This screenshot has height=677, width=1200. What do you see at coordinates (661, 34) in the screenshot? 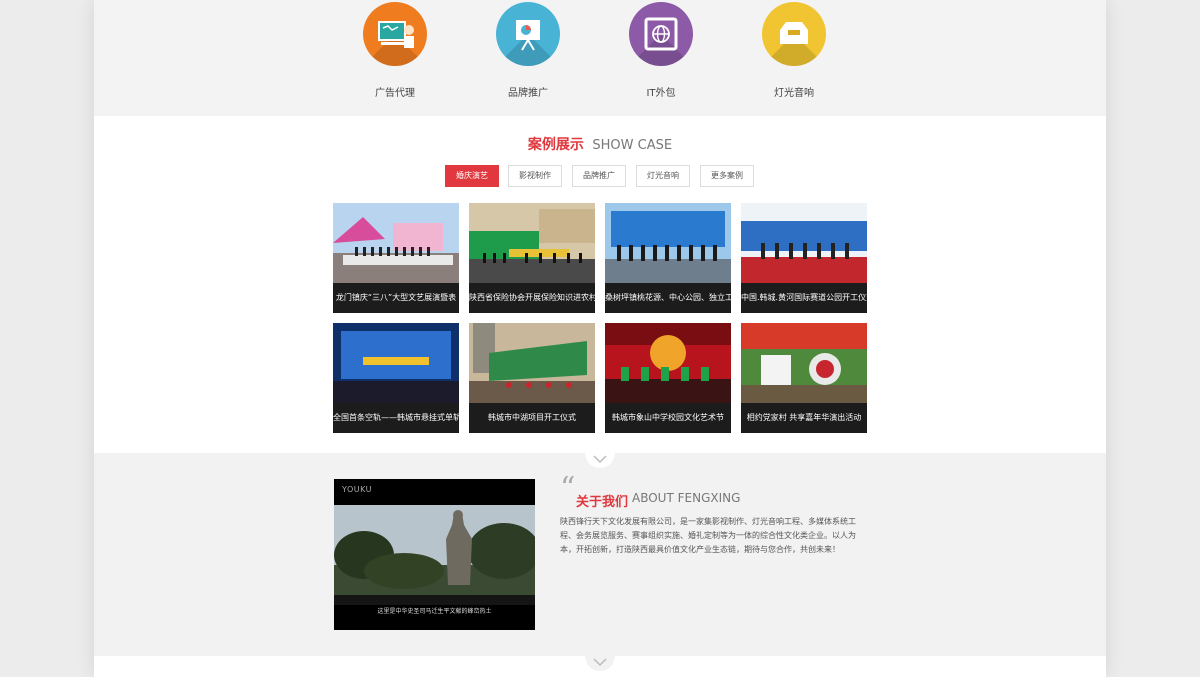
I see `globe-window-icon` at bounding box center [661, 34].